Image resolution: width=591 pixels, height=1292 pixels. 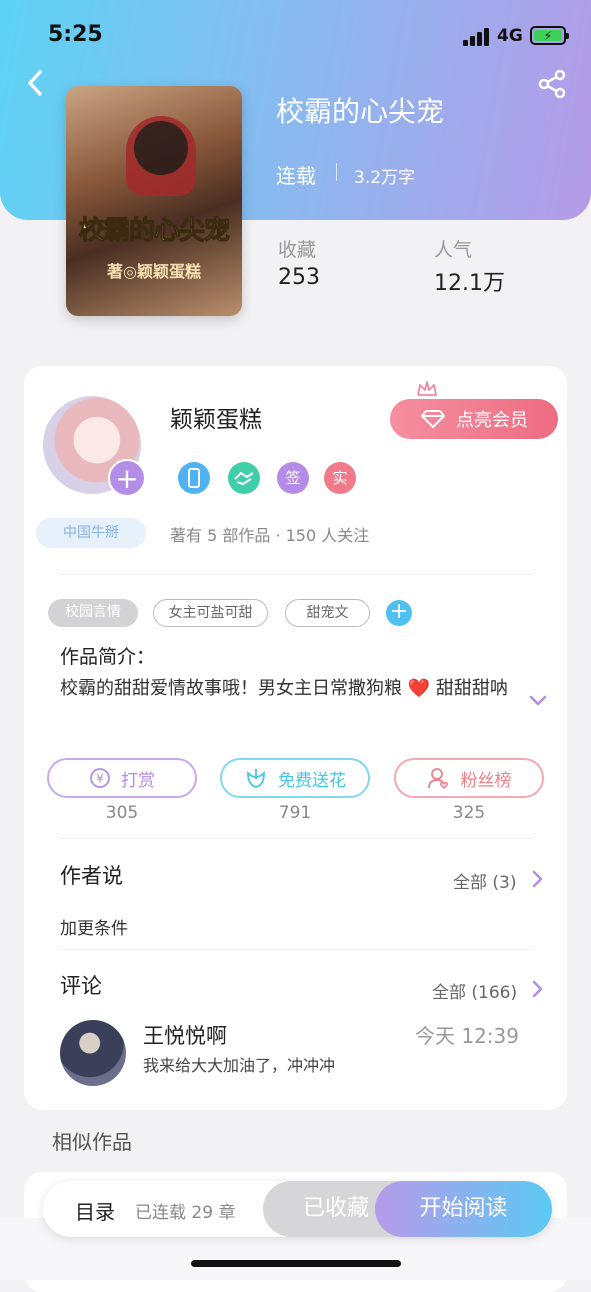 What do you see at coordinates (270, 535) in the screenshot?
I see `author-meta: 著有 5 部作品 · 150 人关注` at bounding box center [270, 535].